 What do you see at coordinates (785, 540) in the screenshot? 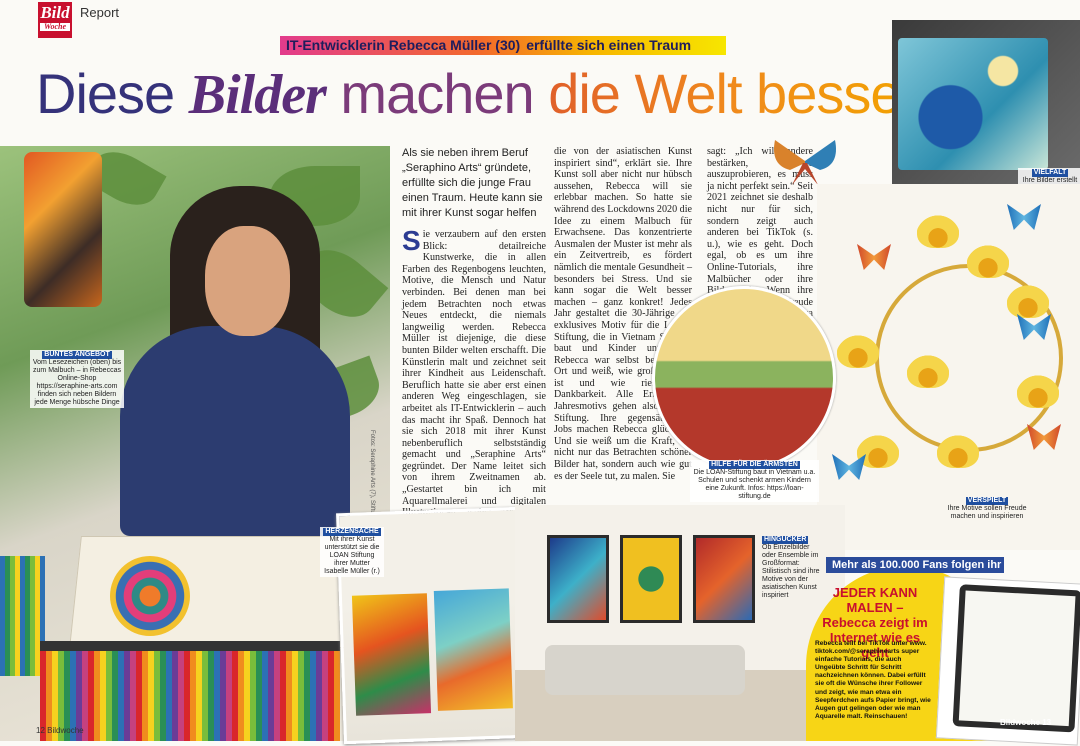
I see `caption-title: HINGUCKER` at bounding box center [785, 540].